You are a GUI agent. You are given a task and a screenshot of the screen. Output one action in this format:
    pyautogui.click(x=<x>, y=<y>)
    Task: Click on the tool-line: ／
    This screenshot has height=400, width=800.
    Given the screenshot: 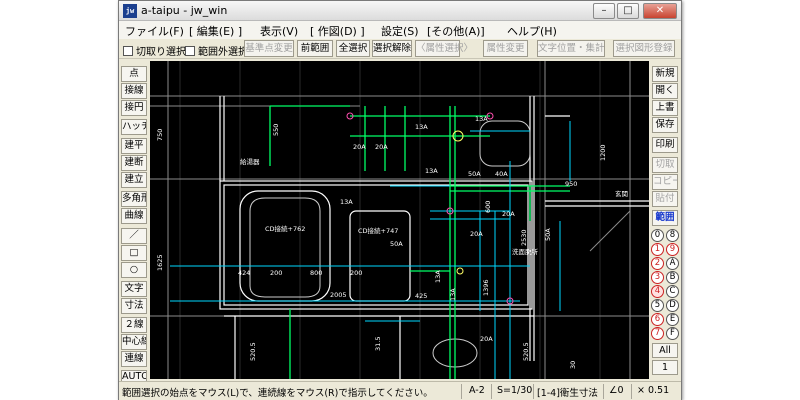 What is the action you would take?
    pyautogui.click(x=134, y=236)
    